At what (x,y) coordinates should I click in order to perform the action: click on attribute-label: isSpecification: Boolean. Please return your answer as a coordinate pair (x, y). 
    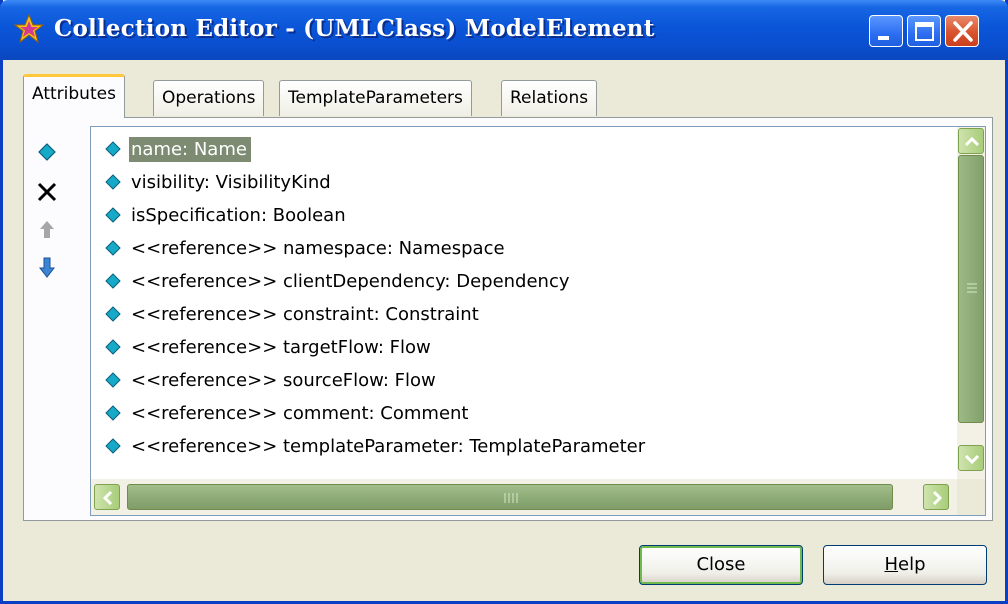
    Looking at the image, I should click on (238, 215).